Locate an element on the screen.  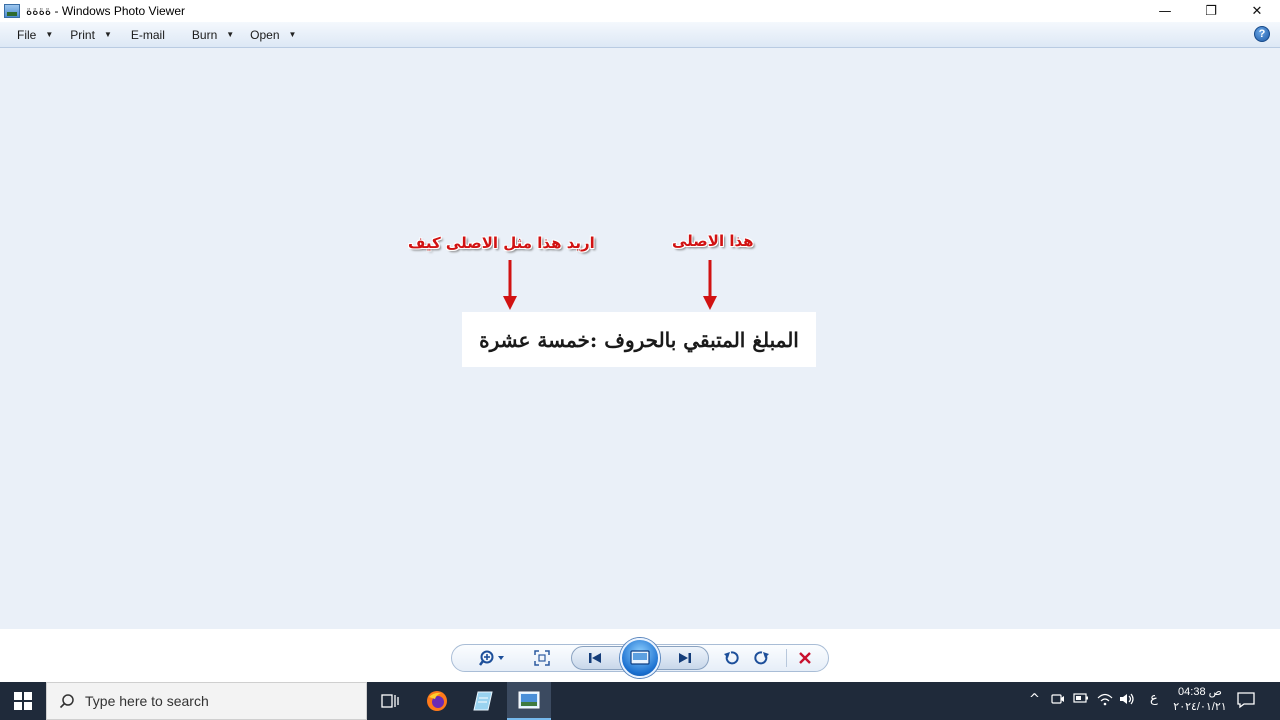
annotation-arrow-right is located at coordinates (710, 285).